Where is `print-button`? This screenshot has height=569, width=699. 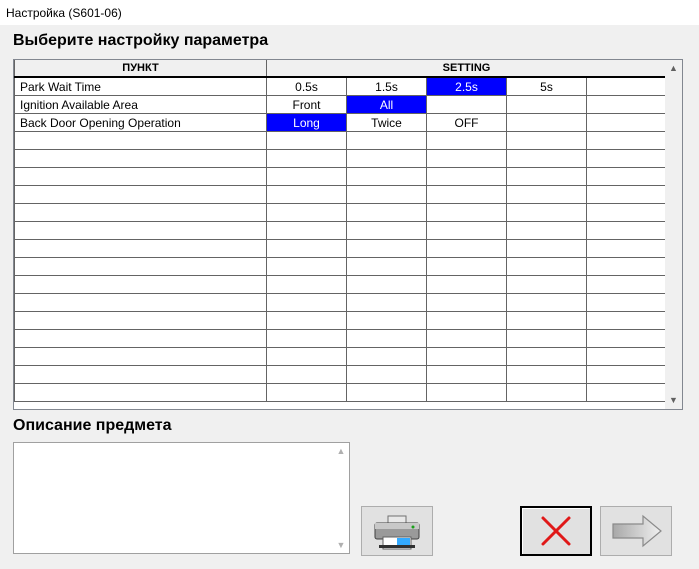
print-button is located at coordinates (397, 531).